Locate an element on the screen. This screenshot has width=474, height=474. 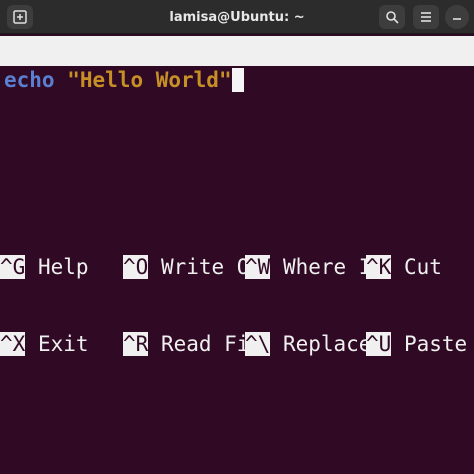
shortcut-read-file: ^R Read Fi is located at coordinates (186, 344).